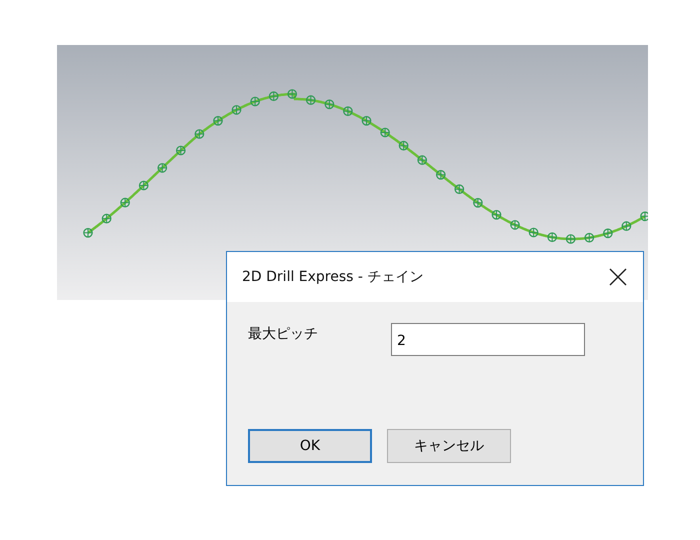 Image resolution: width=700 pixels, height=540 pixels. I want to click on dialog-title: 2D Drill Express - チェイン, so click(333, 277).